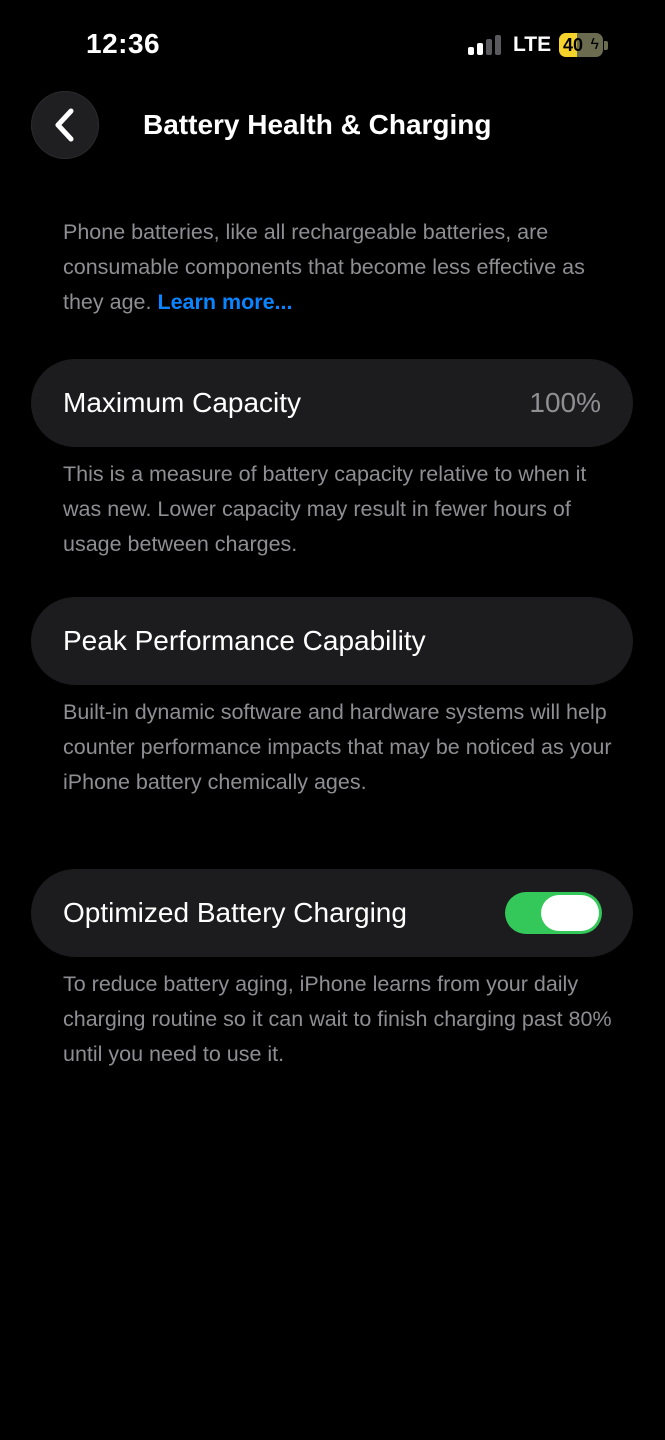  Describe the element at coordinates (317, 124) in the screenshot. I see `page-title: Battery Health & Charging` at that location.